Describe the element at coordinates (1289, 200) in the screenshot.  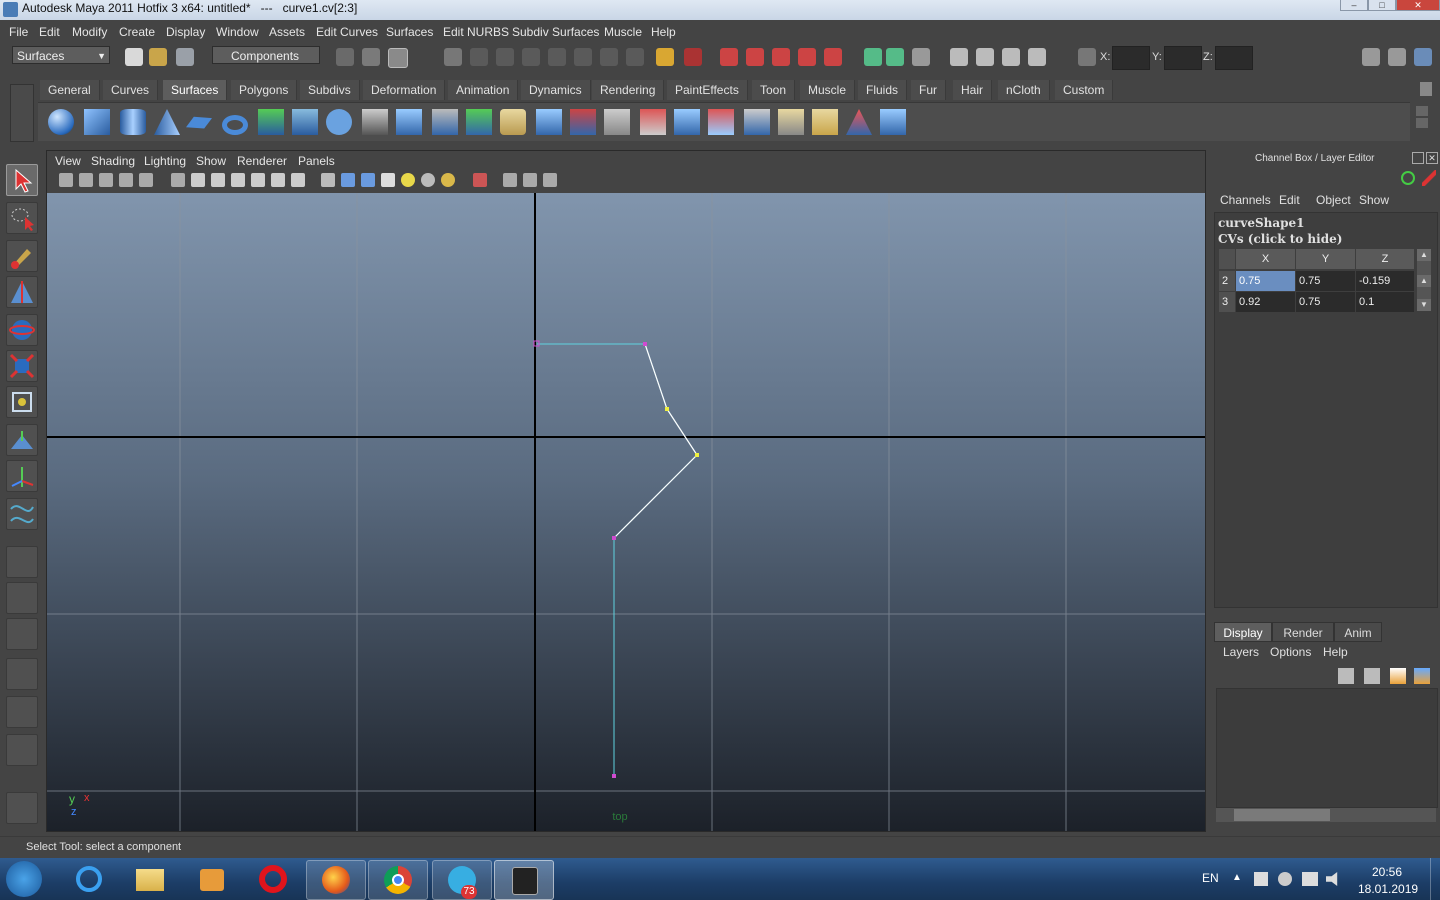
I see `channelbox-edit-menu: Edit` at that location.